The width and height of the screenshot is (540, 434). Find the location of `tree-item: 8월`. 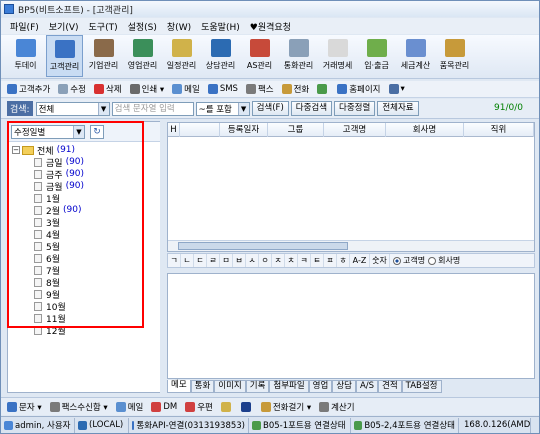

tree-item: 8월 is located at coordinates (86, 282).